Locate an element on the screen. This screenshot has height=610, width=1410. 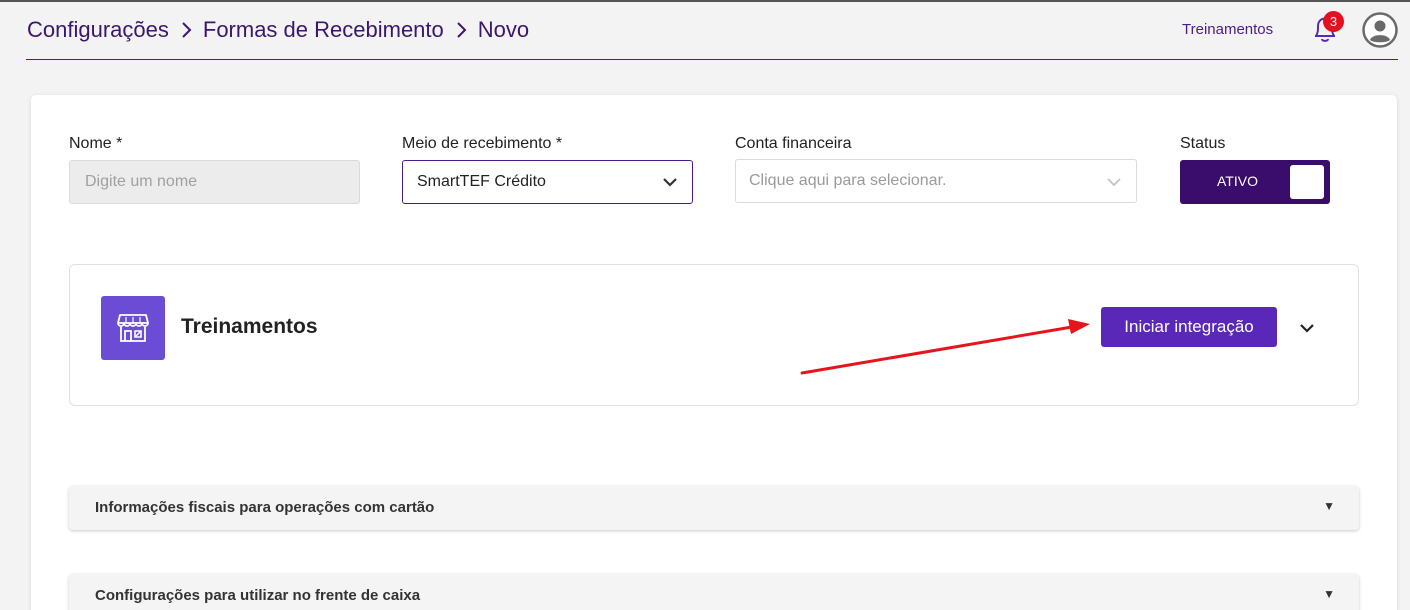
toggle-knob is located at coordinates (1307, 182).